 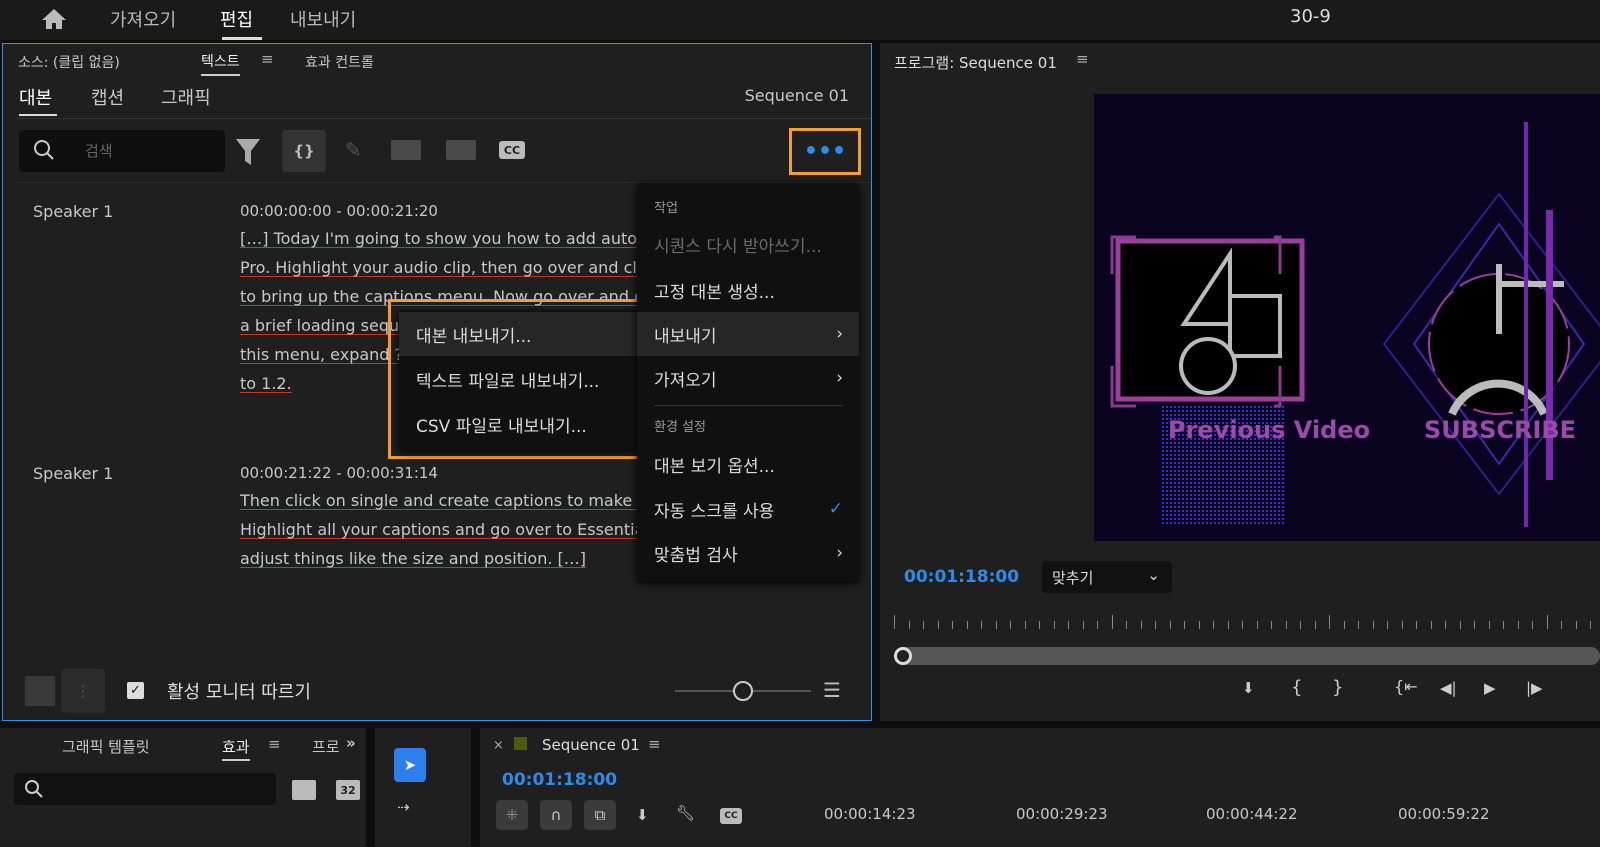 What do you see at coordinates (1296, 687) in the screenshot?
I see `mark-in-icon: {` at bounding box center [1296, 687].